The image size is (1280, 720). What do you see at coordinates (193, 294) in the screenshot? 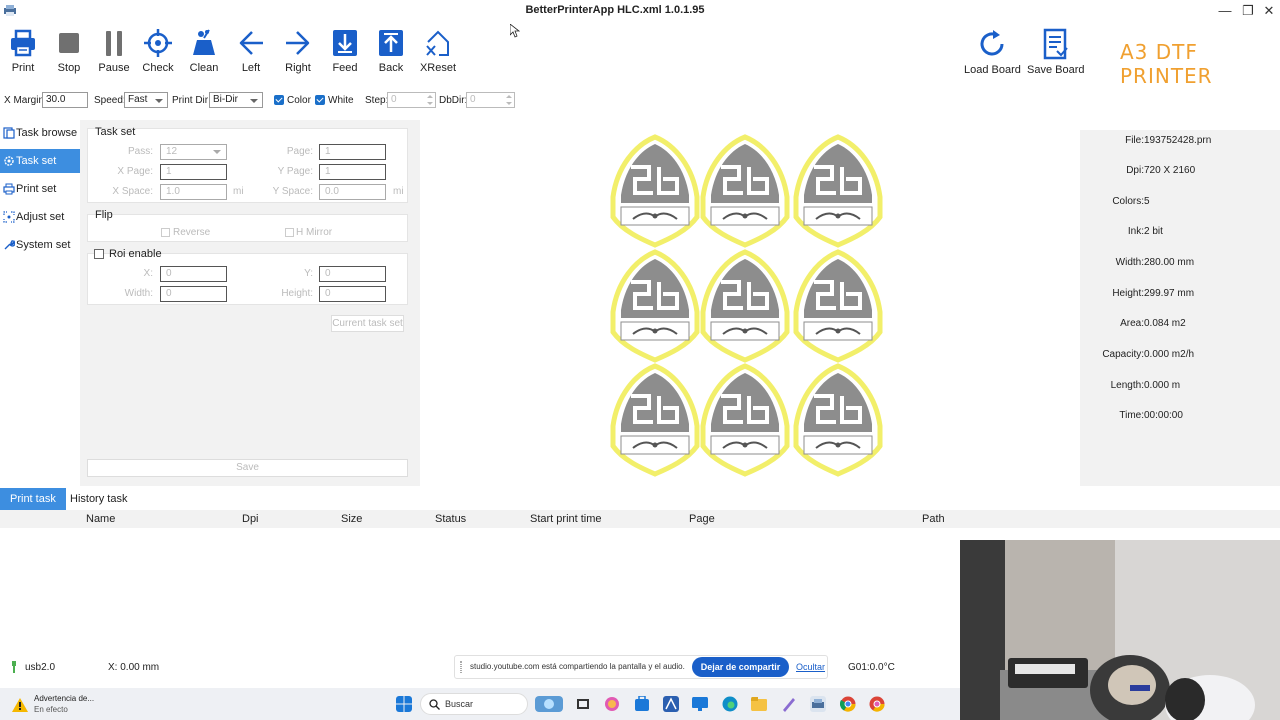
I see `roi-width-input: 0` at bounding box center [193, 294].